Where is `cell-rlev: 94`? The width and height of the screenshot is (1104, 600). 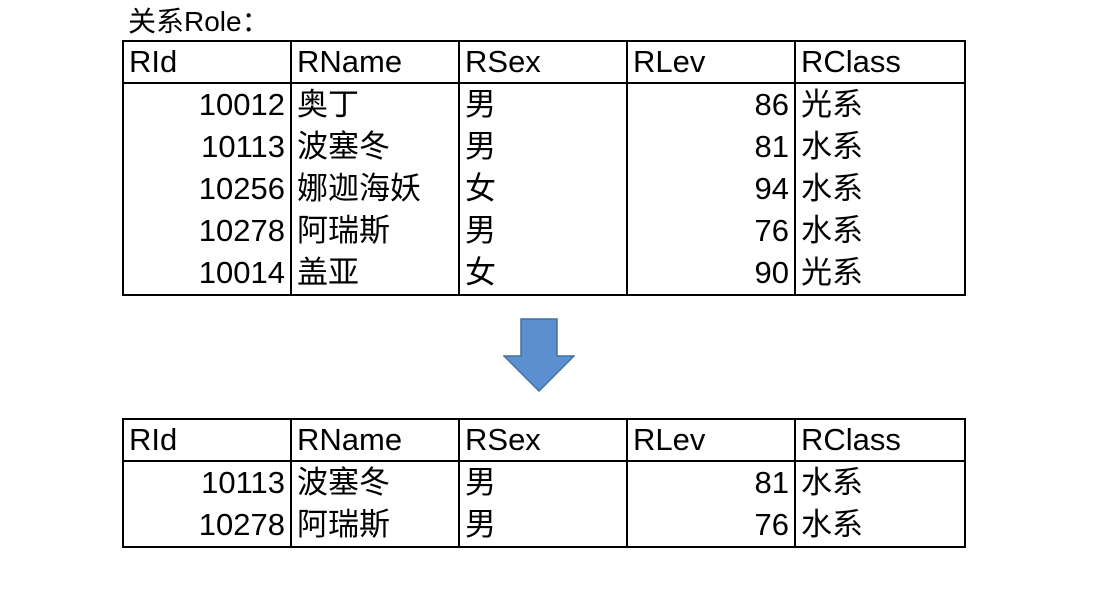
cell-rlev: 94 is located at coordinates (711, 189).